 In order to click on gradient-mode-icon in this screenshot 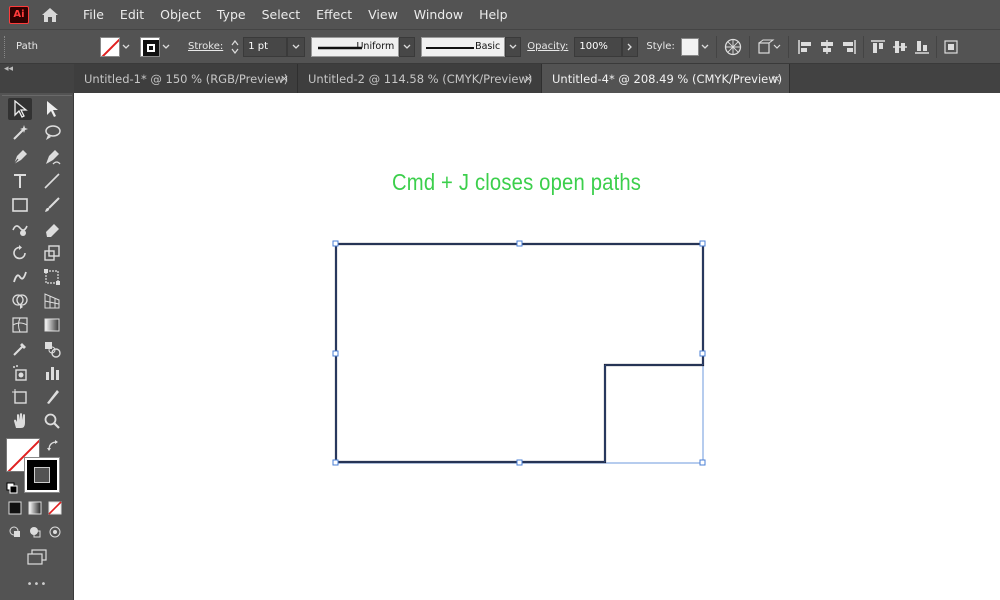, I will do `click(35, 508)`.